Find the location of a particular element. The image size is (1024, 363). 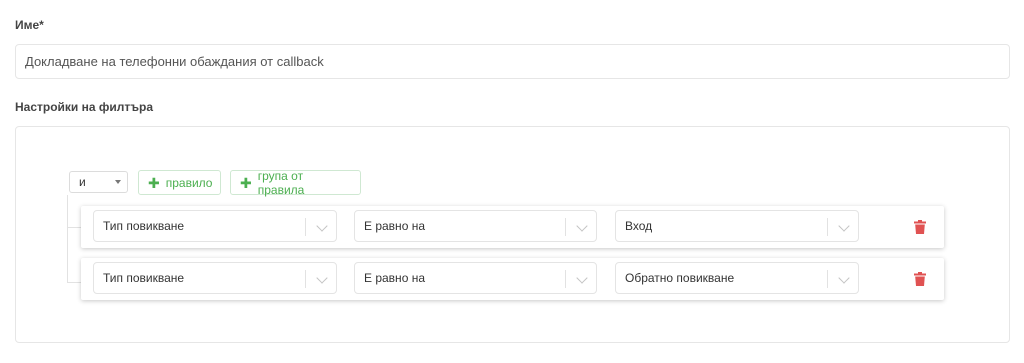

add-group-label: група от правила is located at coordinates (281, 182).